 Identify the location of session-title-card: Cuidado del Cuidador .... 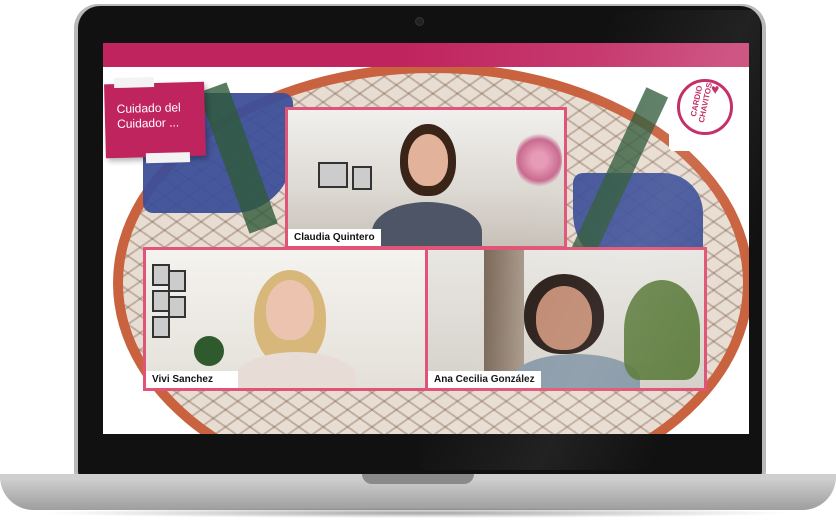
(155, 120).